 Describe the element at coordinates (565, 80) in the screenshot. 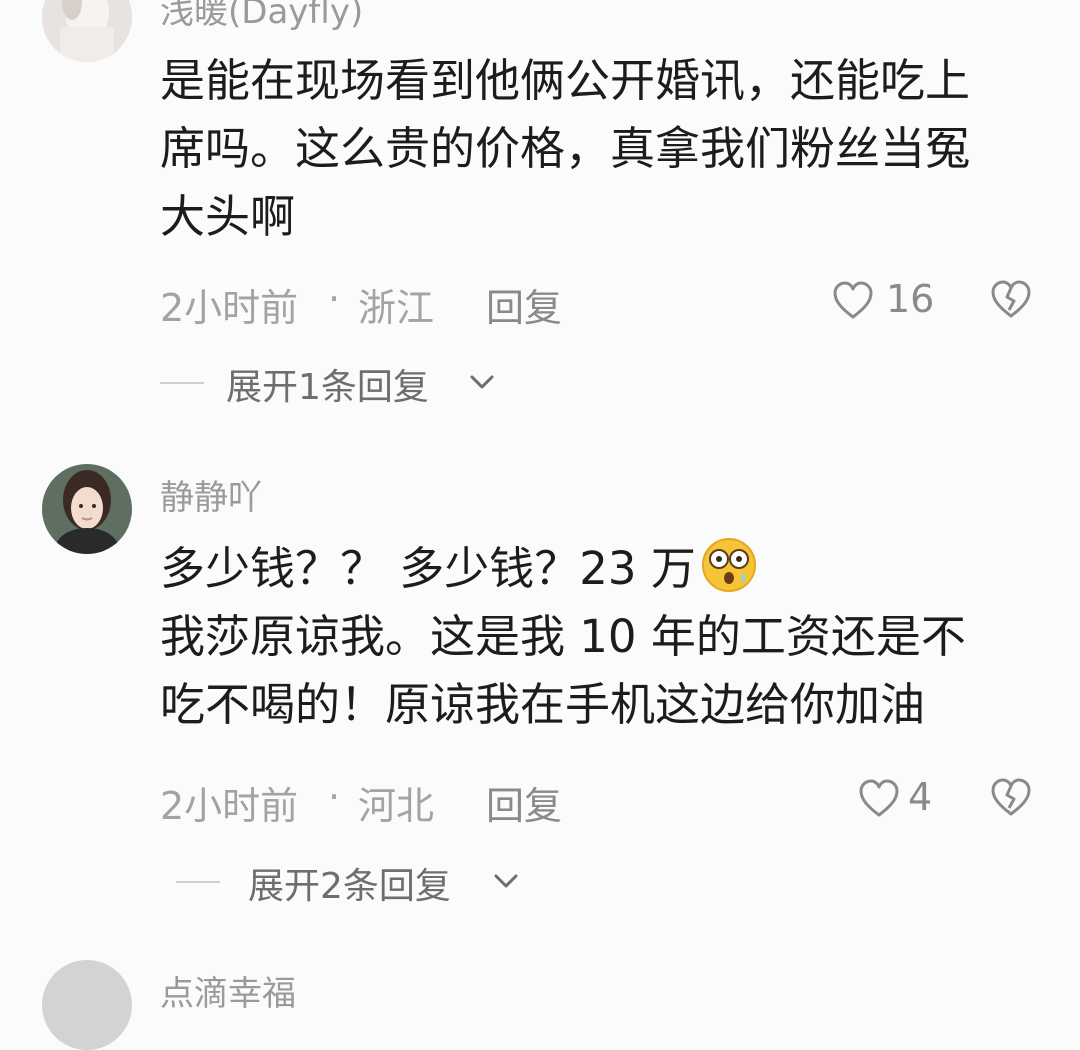

I see `comment-line: 是能在现场看到他俩公开婚讯，还能吃上` at that location.